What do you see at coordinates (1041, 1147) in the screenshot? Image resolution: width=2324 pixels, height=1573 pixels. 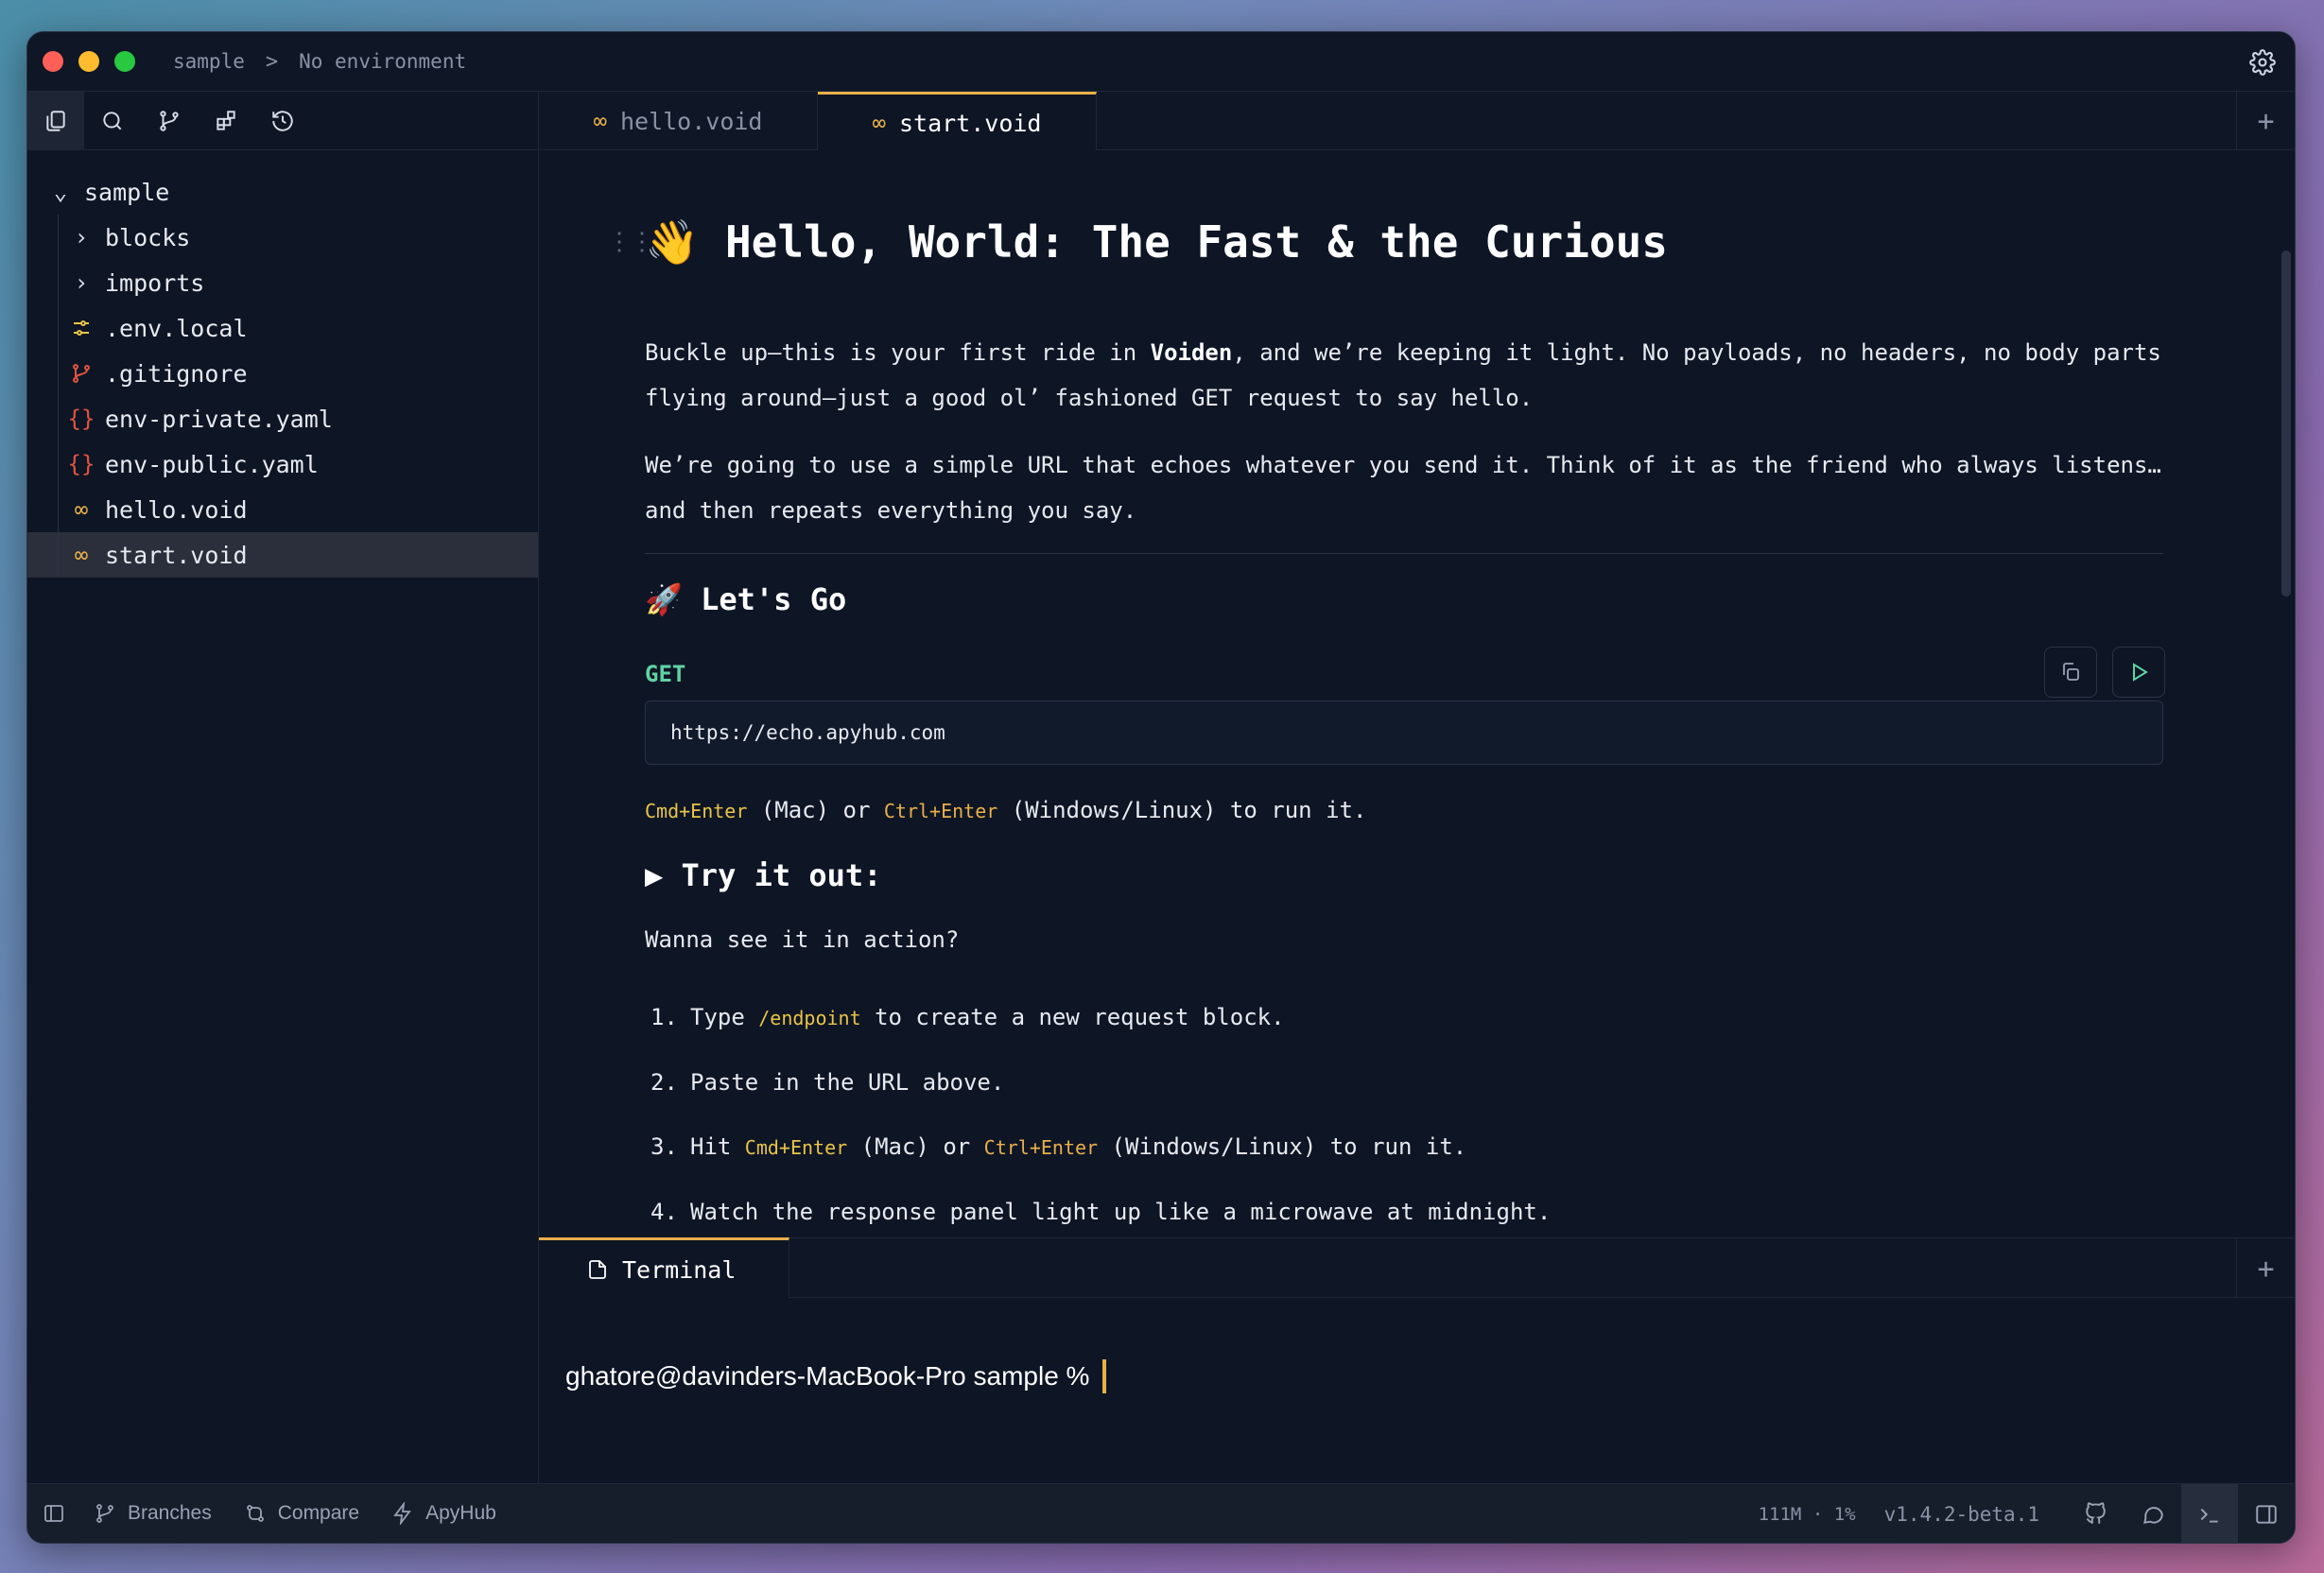 I see `inline-code: Ctrl+Enter` at bounding box center [1041, 1147].